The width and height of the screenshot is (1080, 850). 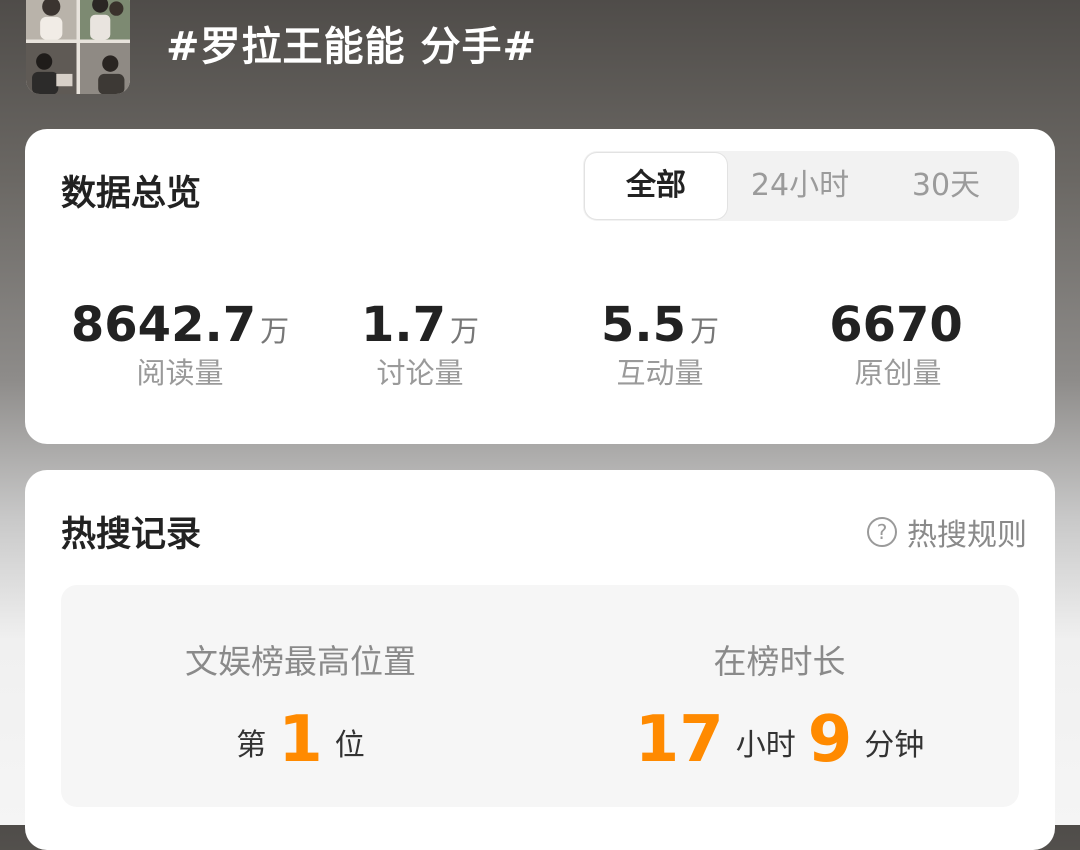 I want to click on tab-30d: 30天, so click(x=946, y=186).